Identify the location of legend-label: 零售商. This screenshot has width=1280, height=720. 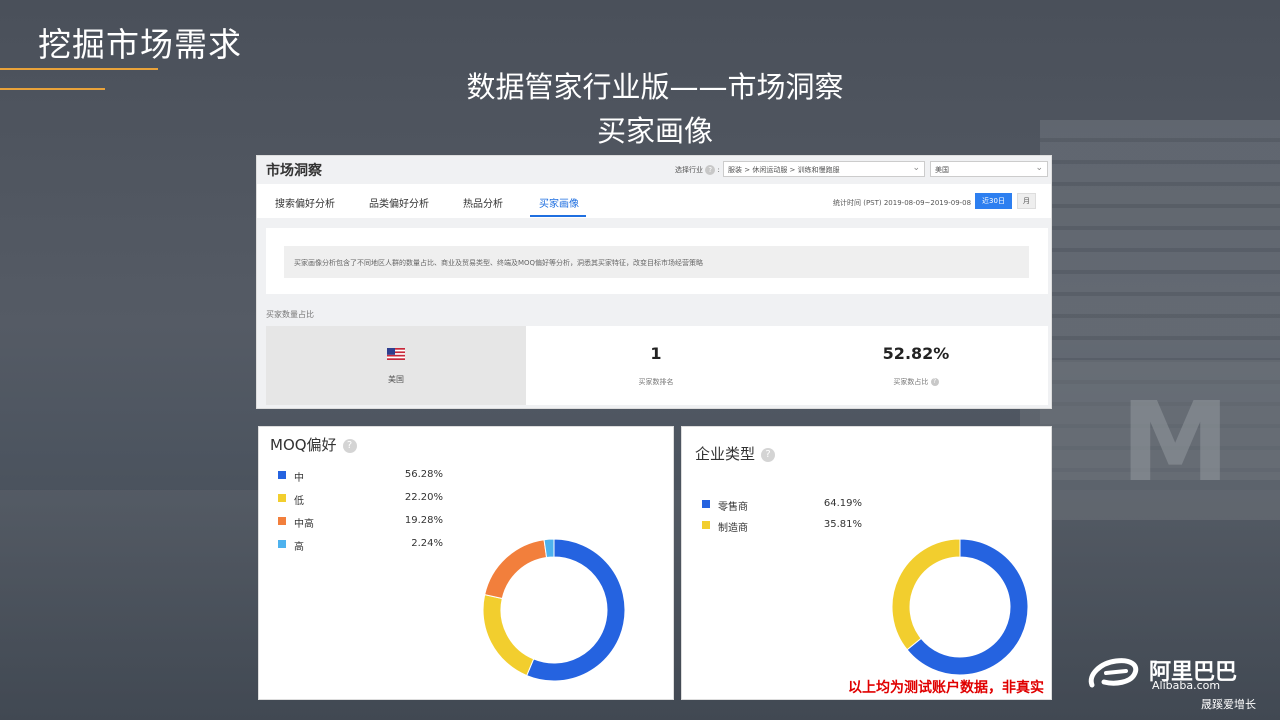
(733, 507).